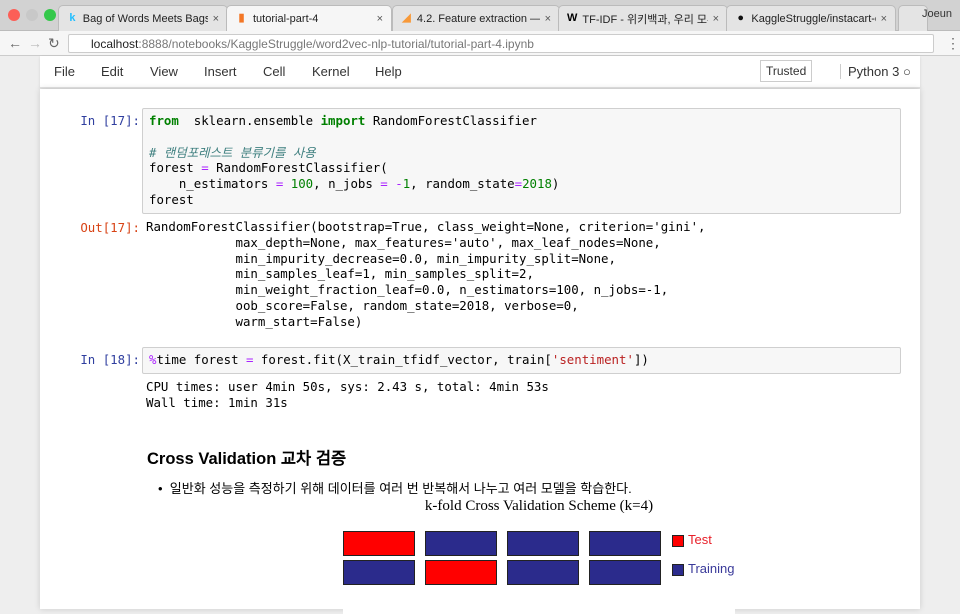  Describe the element at coordinates (232, 152) in the screenshot. I see `code-token: # 랜덤포레스트 분류기를 사용` at that location.